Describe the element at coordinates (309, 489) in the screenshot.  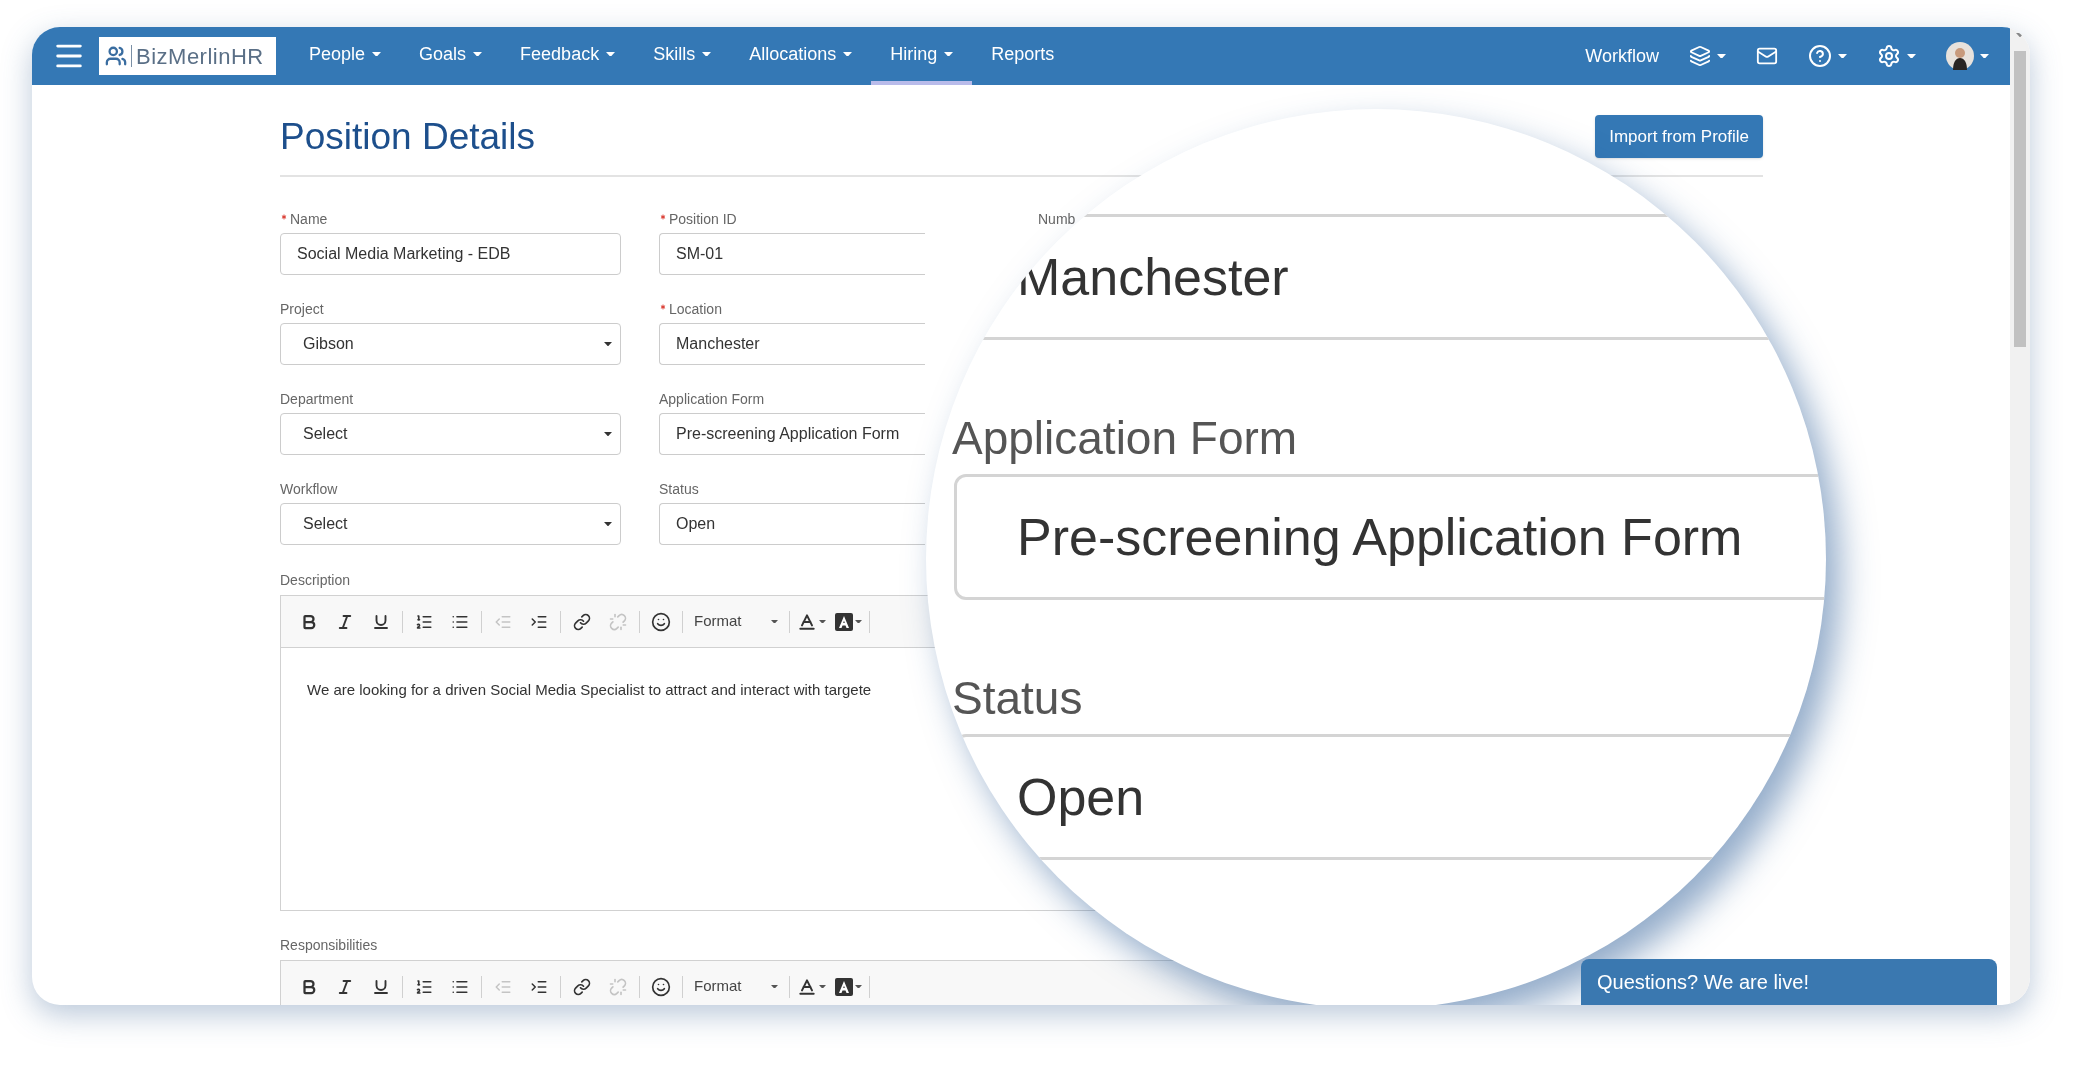
I see `field-label: Workflow` at that location.